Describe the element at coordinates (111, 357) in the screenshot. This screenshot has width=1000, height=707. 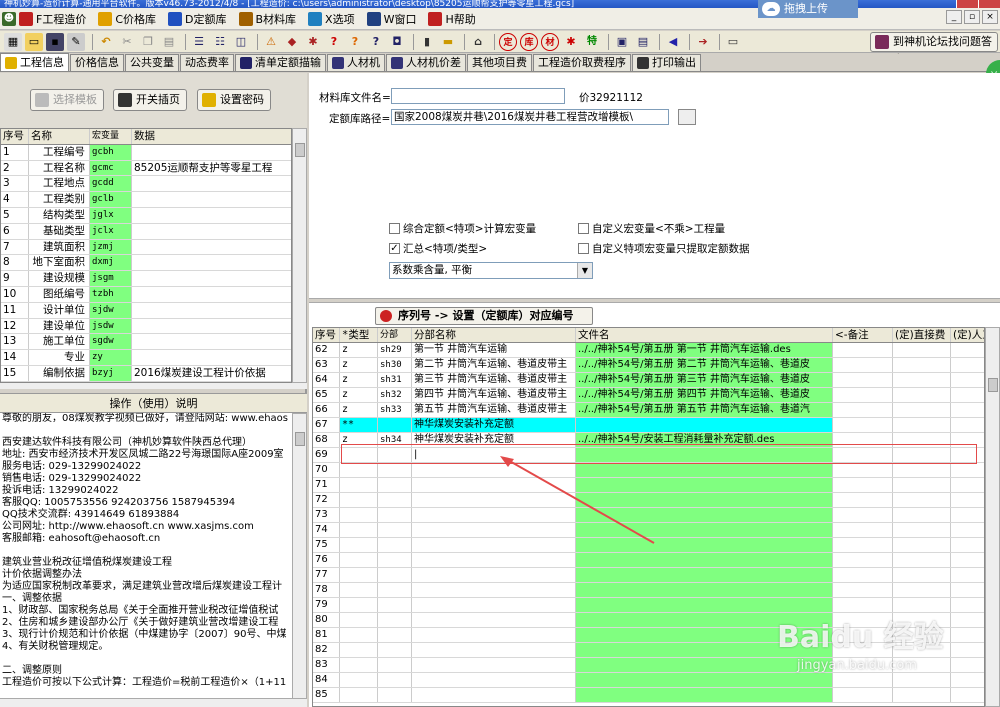
I see `table-cell: zy` at that location.